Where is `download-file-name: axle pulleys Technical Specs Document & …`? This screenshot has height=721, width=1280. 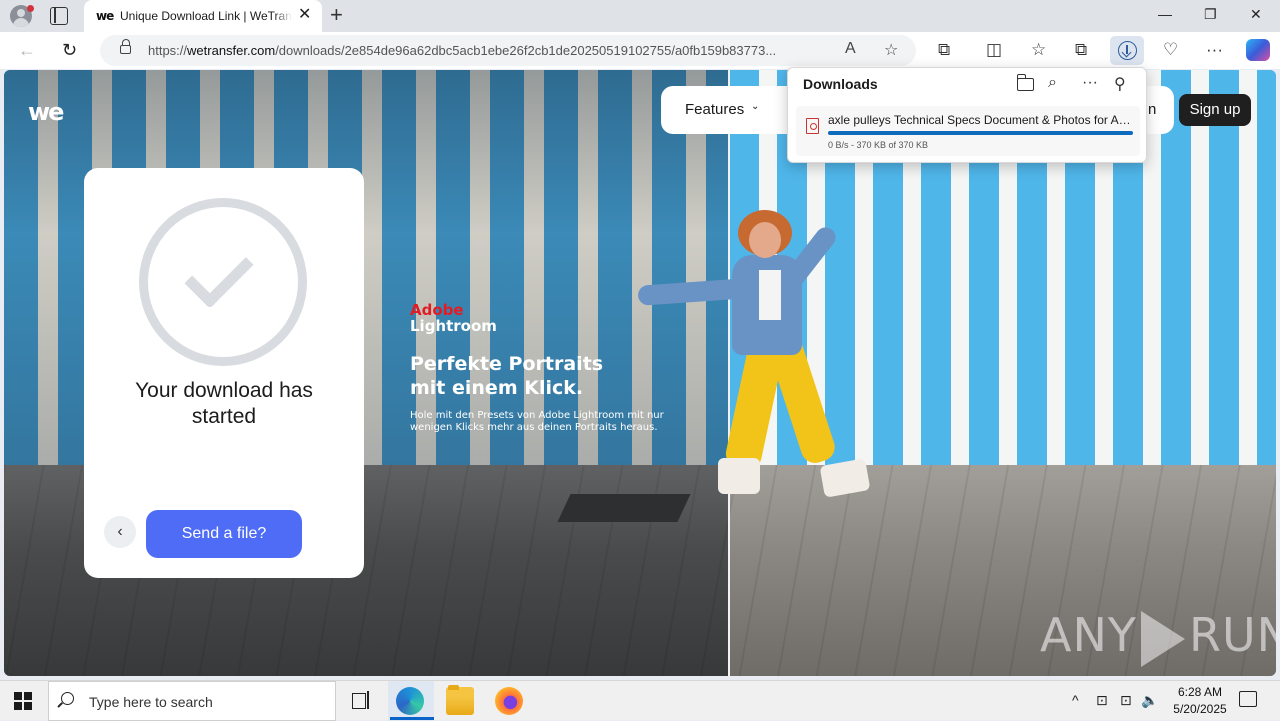 download-file-name: axle pulleys Technical Specs Document & … is located at coordinates (981, 120).